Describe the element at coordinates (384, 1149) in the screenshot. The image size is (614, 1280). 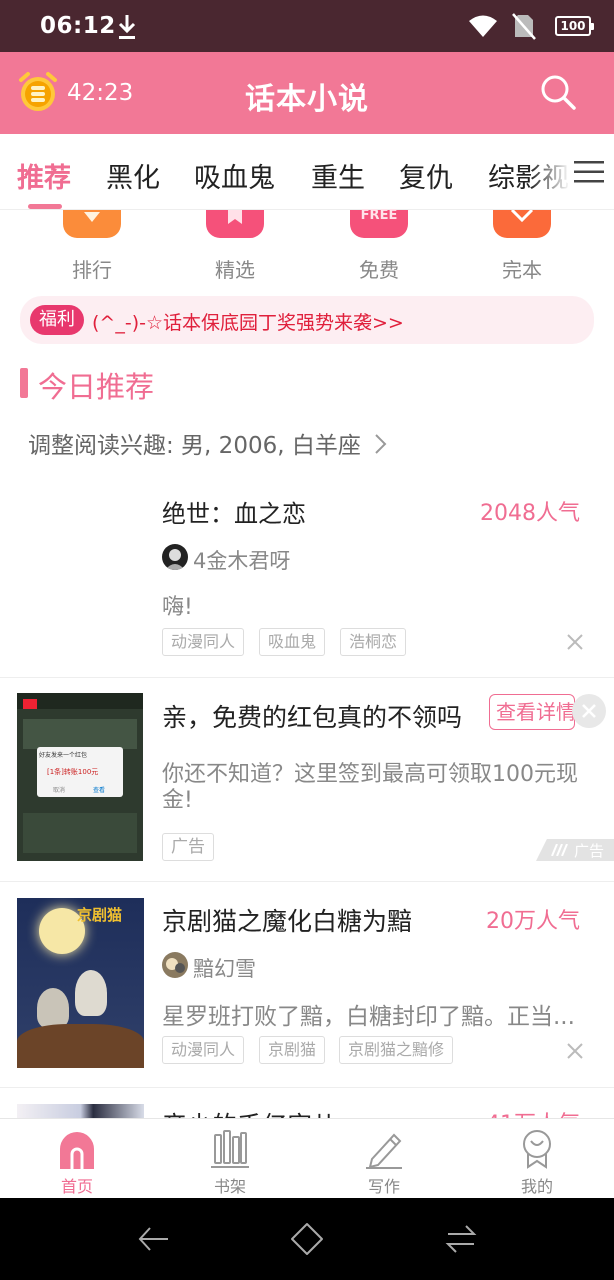
I see `pencil-icon` at that location.